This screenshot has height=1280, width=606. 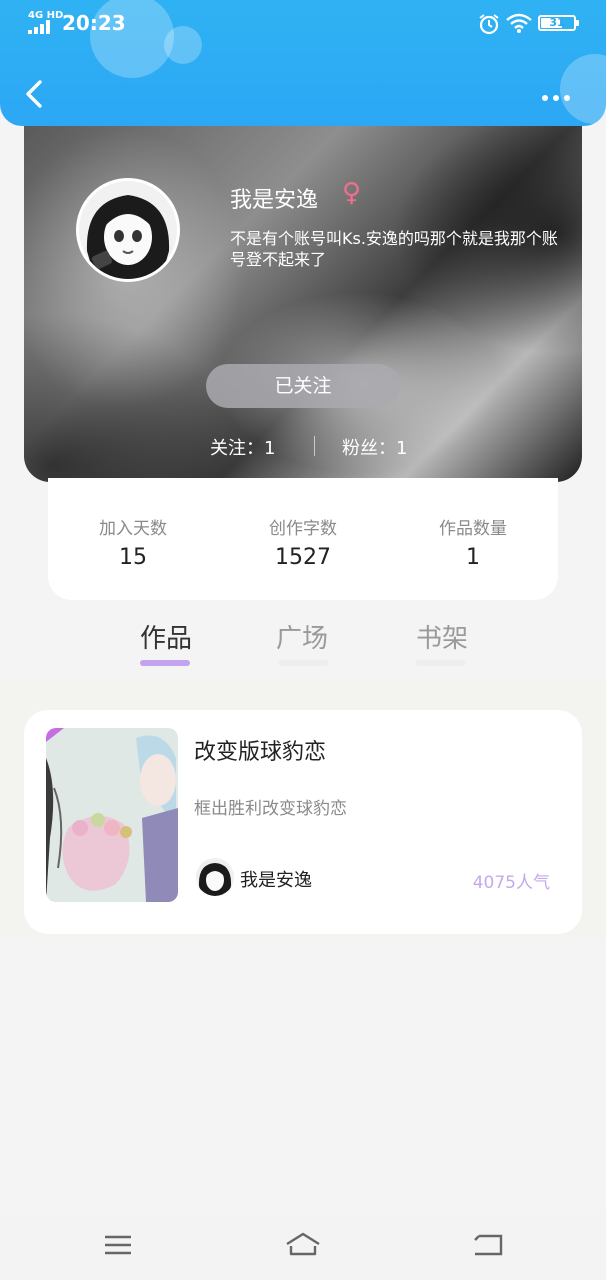 What do you see at coordinates (94, 23) in the screenshot?
I see `clock: 20:23` at bounding box center [94, 23].